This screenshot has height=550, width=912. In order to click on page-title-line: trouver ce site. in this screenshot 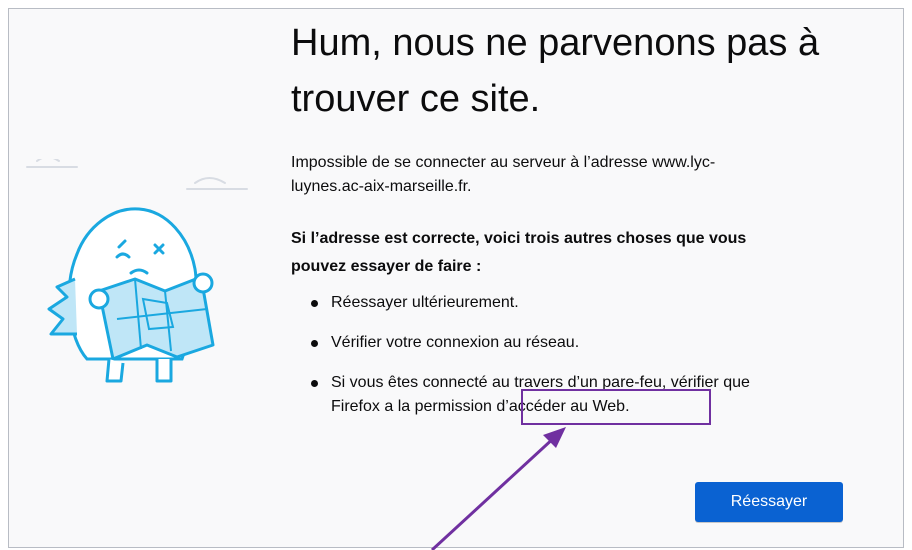, I will do `click(416, 99)`.